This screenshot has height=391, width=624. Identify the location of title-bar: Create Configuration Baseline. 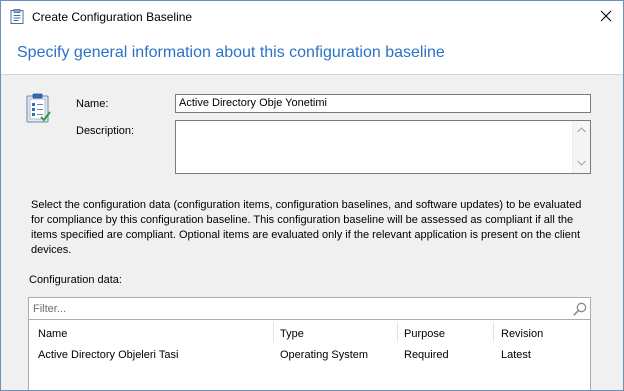
(312, 16).